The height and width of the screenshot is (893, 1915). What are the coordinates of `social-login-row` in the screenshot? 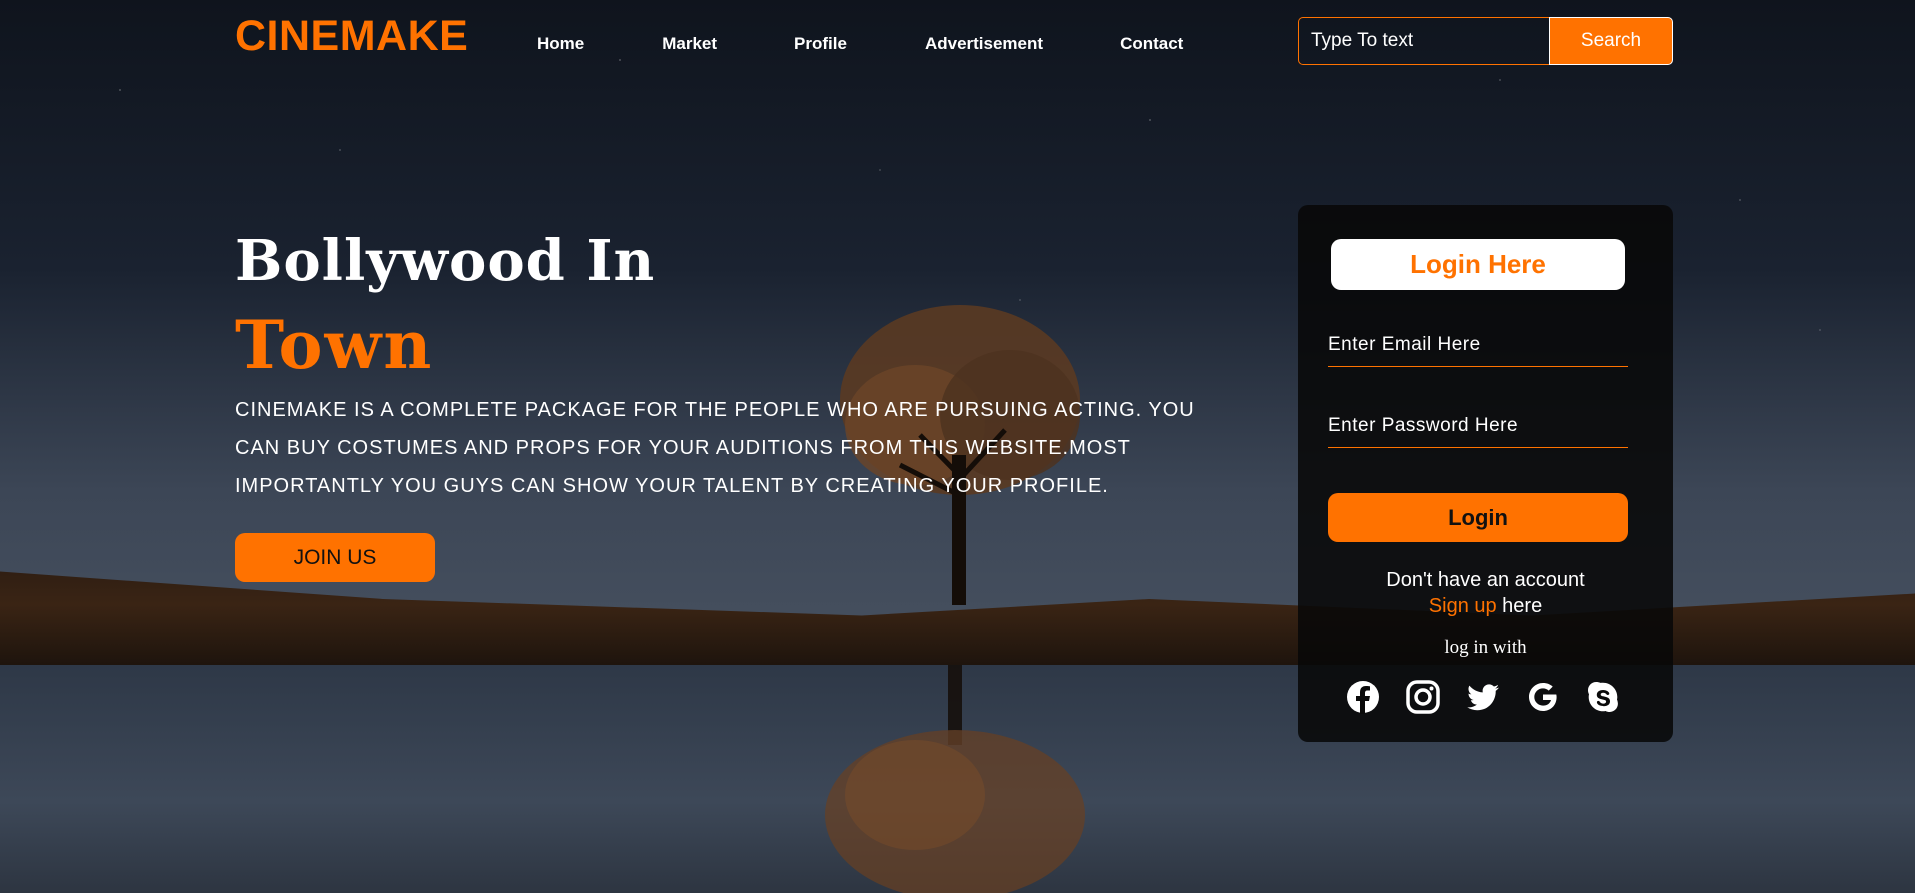 It's located at (1483, 697).